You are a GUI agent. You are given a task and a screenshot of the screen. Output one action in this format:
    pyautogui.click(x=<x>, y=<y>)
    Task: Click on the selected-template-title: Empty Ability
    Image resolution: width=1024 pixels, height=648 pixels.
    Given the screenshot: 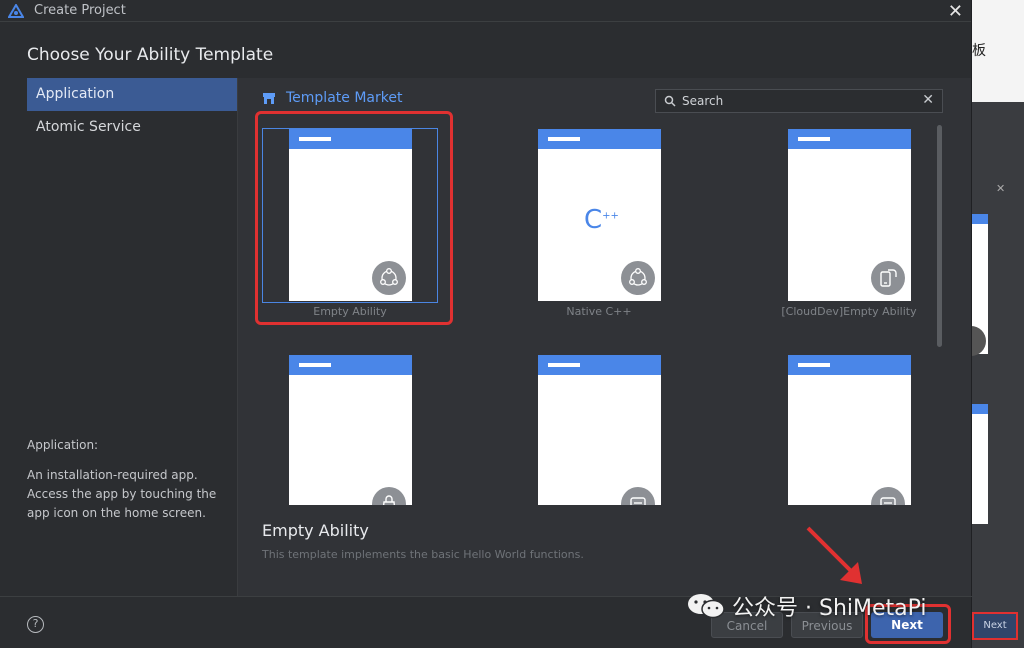 What is the action you would take?
    pyautogui.click(x=315, y=530)
    